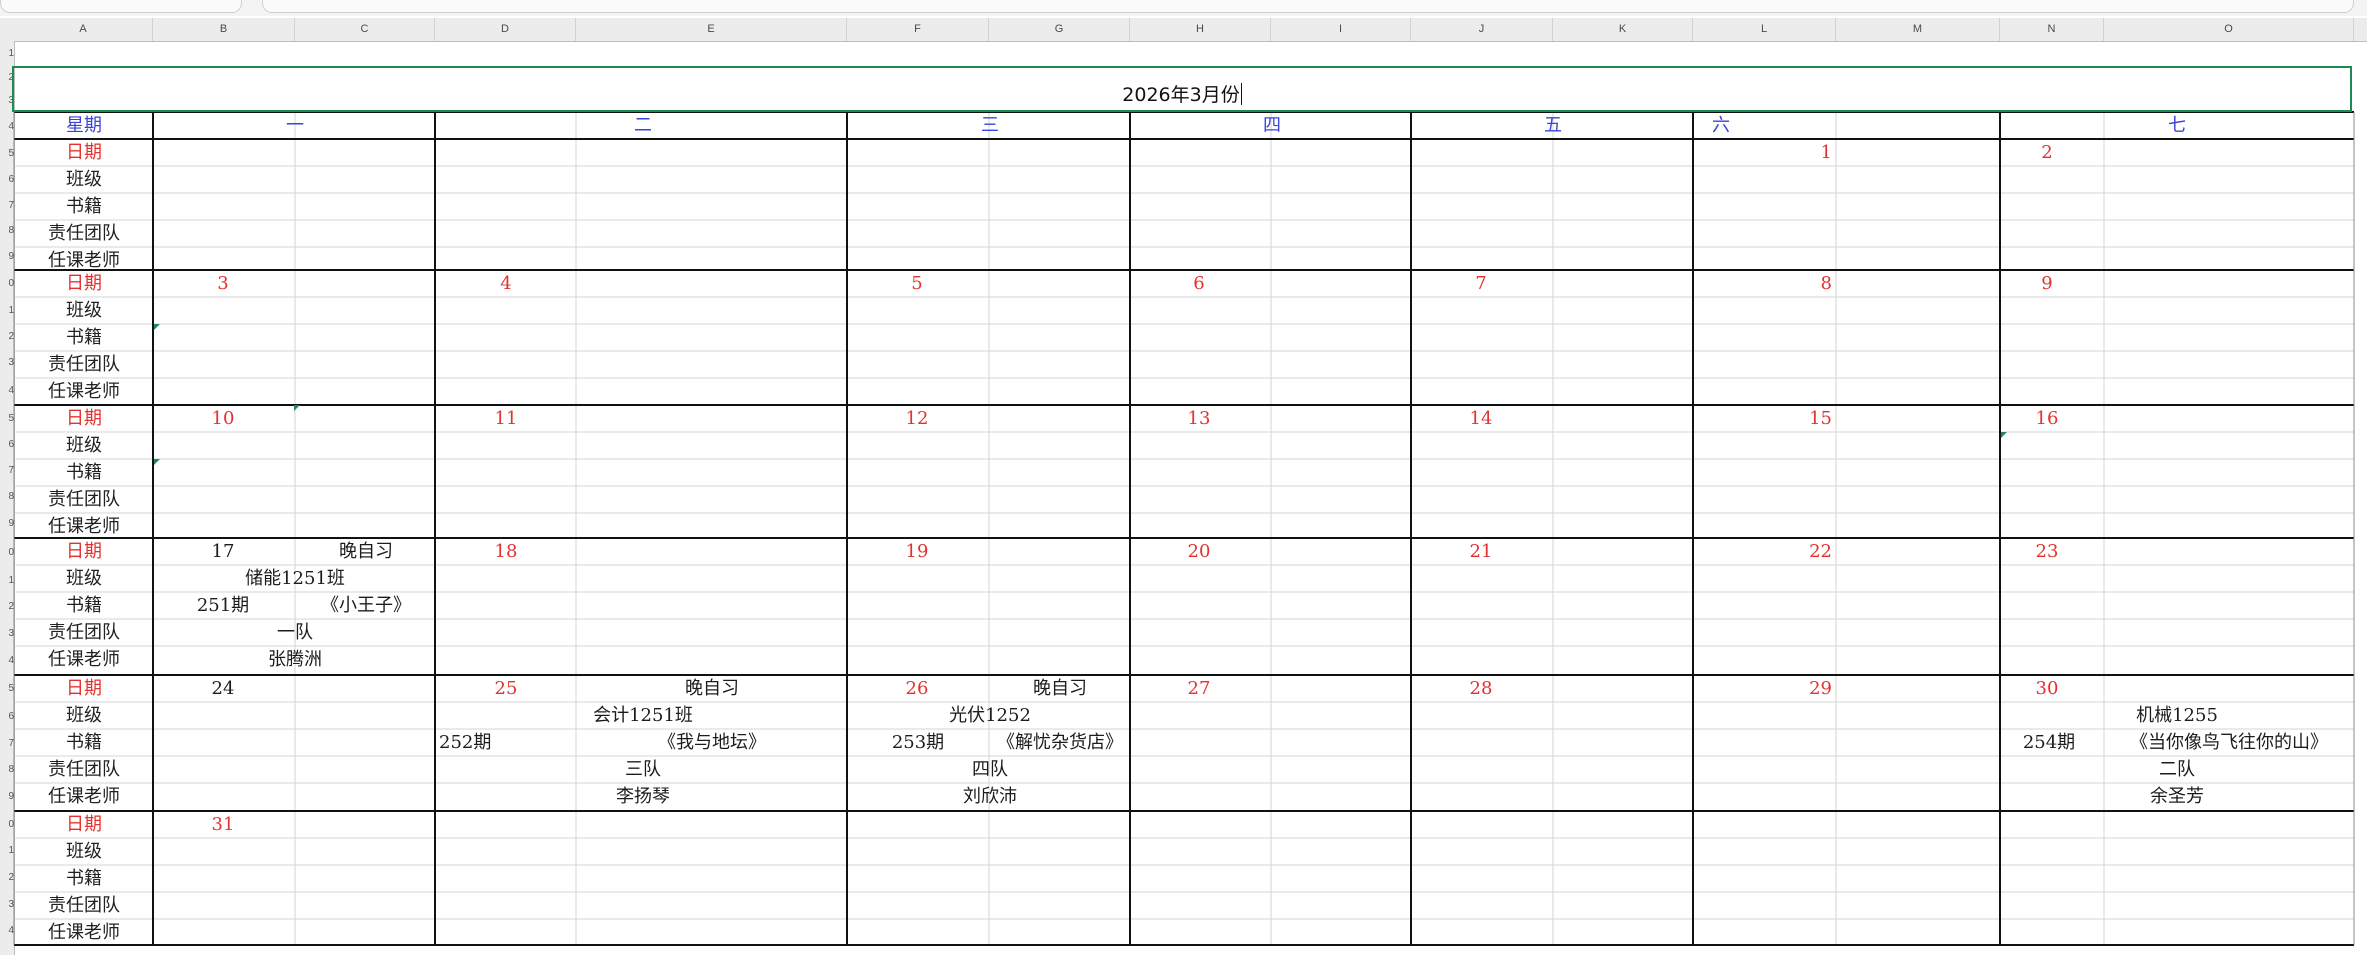  What do you see at coordinates (2148, 743) in the screenshot?
I see `event-book: 《当你像鸟飞往你的山》` at bounding box center [2148, 743].